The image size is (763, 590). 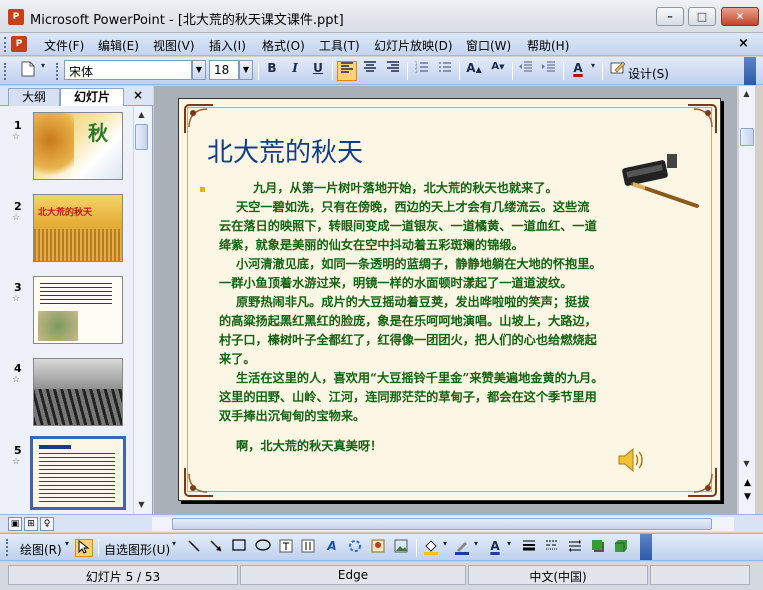 I want to click on slide-thumbnail-2: 北大荒的秋天, so click(x=78, y=228).